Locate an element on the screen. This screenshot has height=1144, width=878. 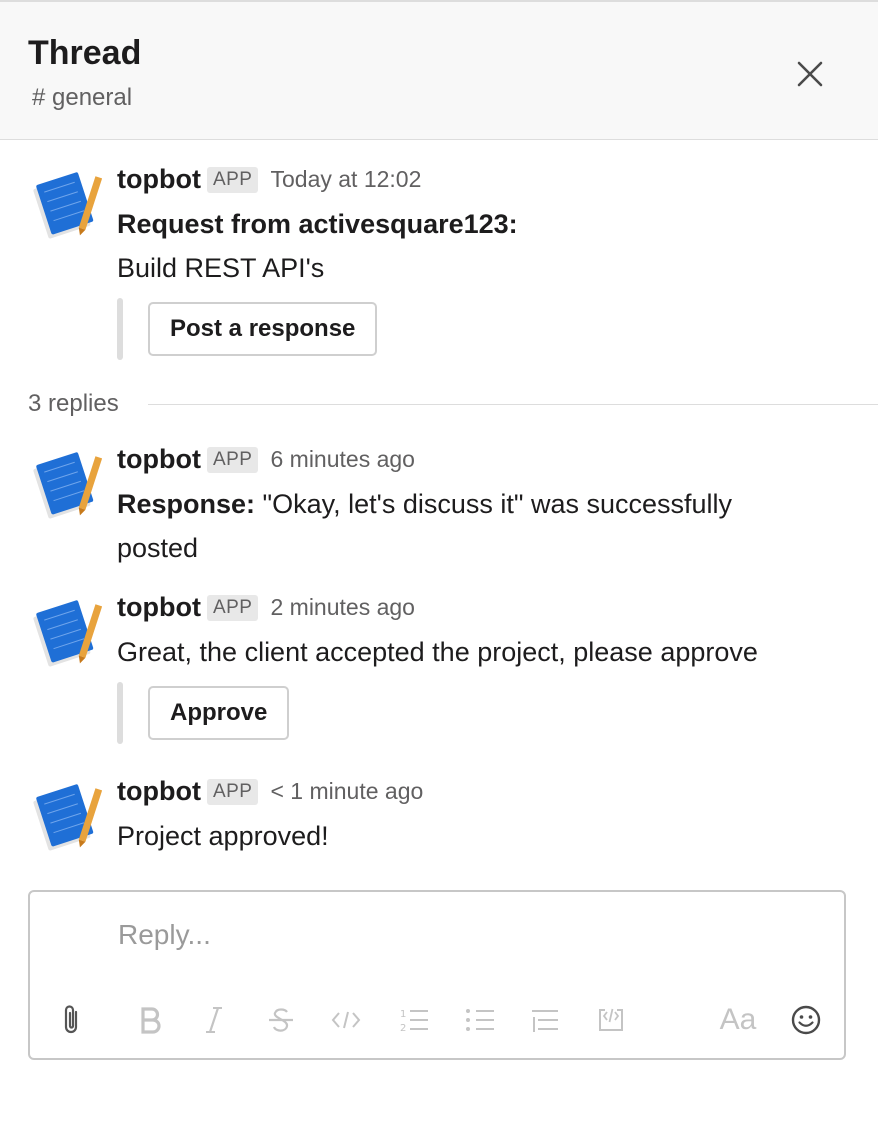
code-block-icon is located at coordinates (611, 1019).